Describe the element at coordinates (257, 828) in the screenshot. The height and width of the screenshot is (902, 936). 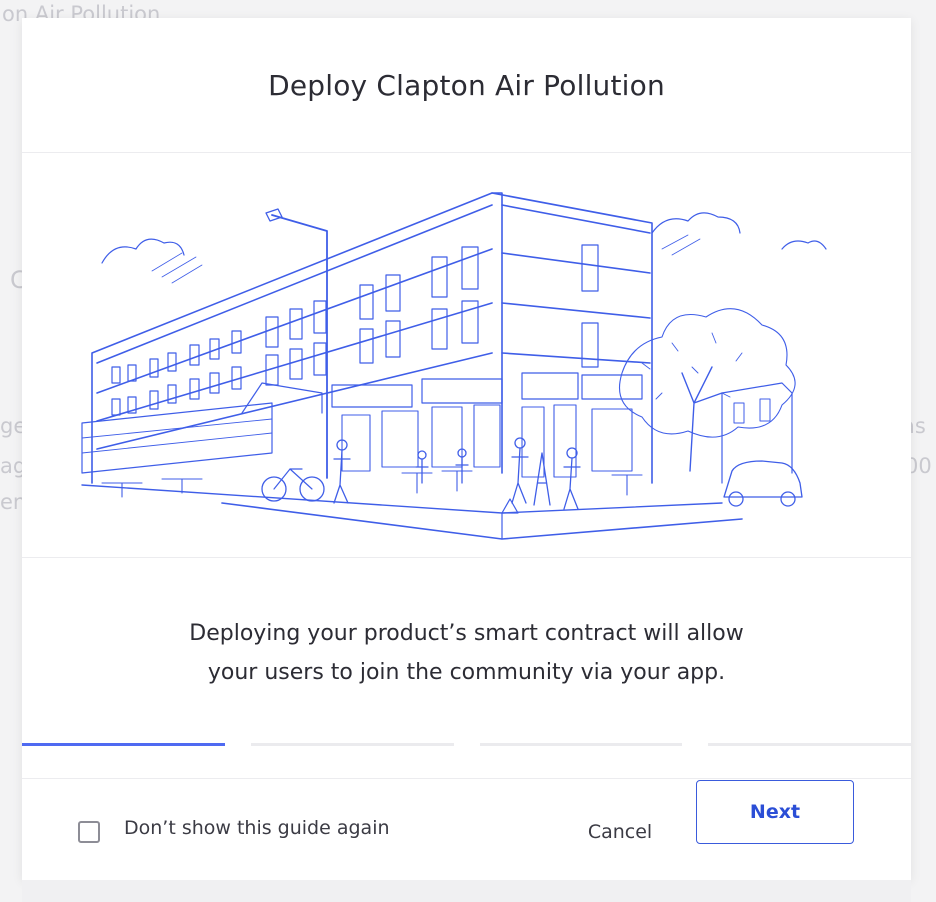
I see `dont-show-again-label: Don’t show this guide again` at that location.